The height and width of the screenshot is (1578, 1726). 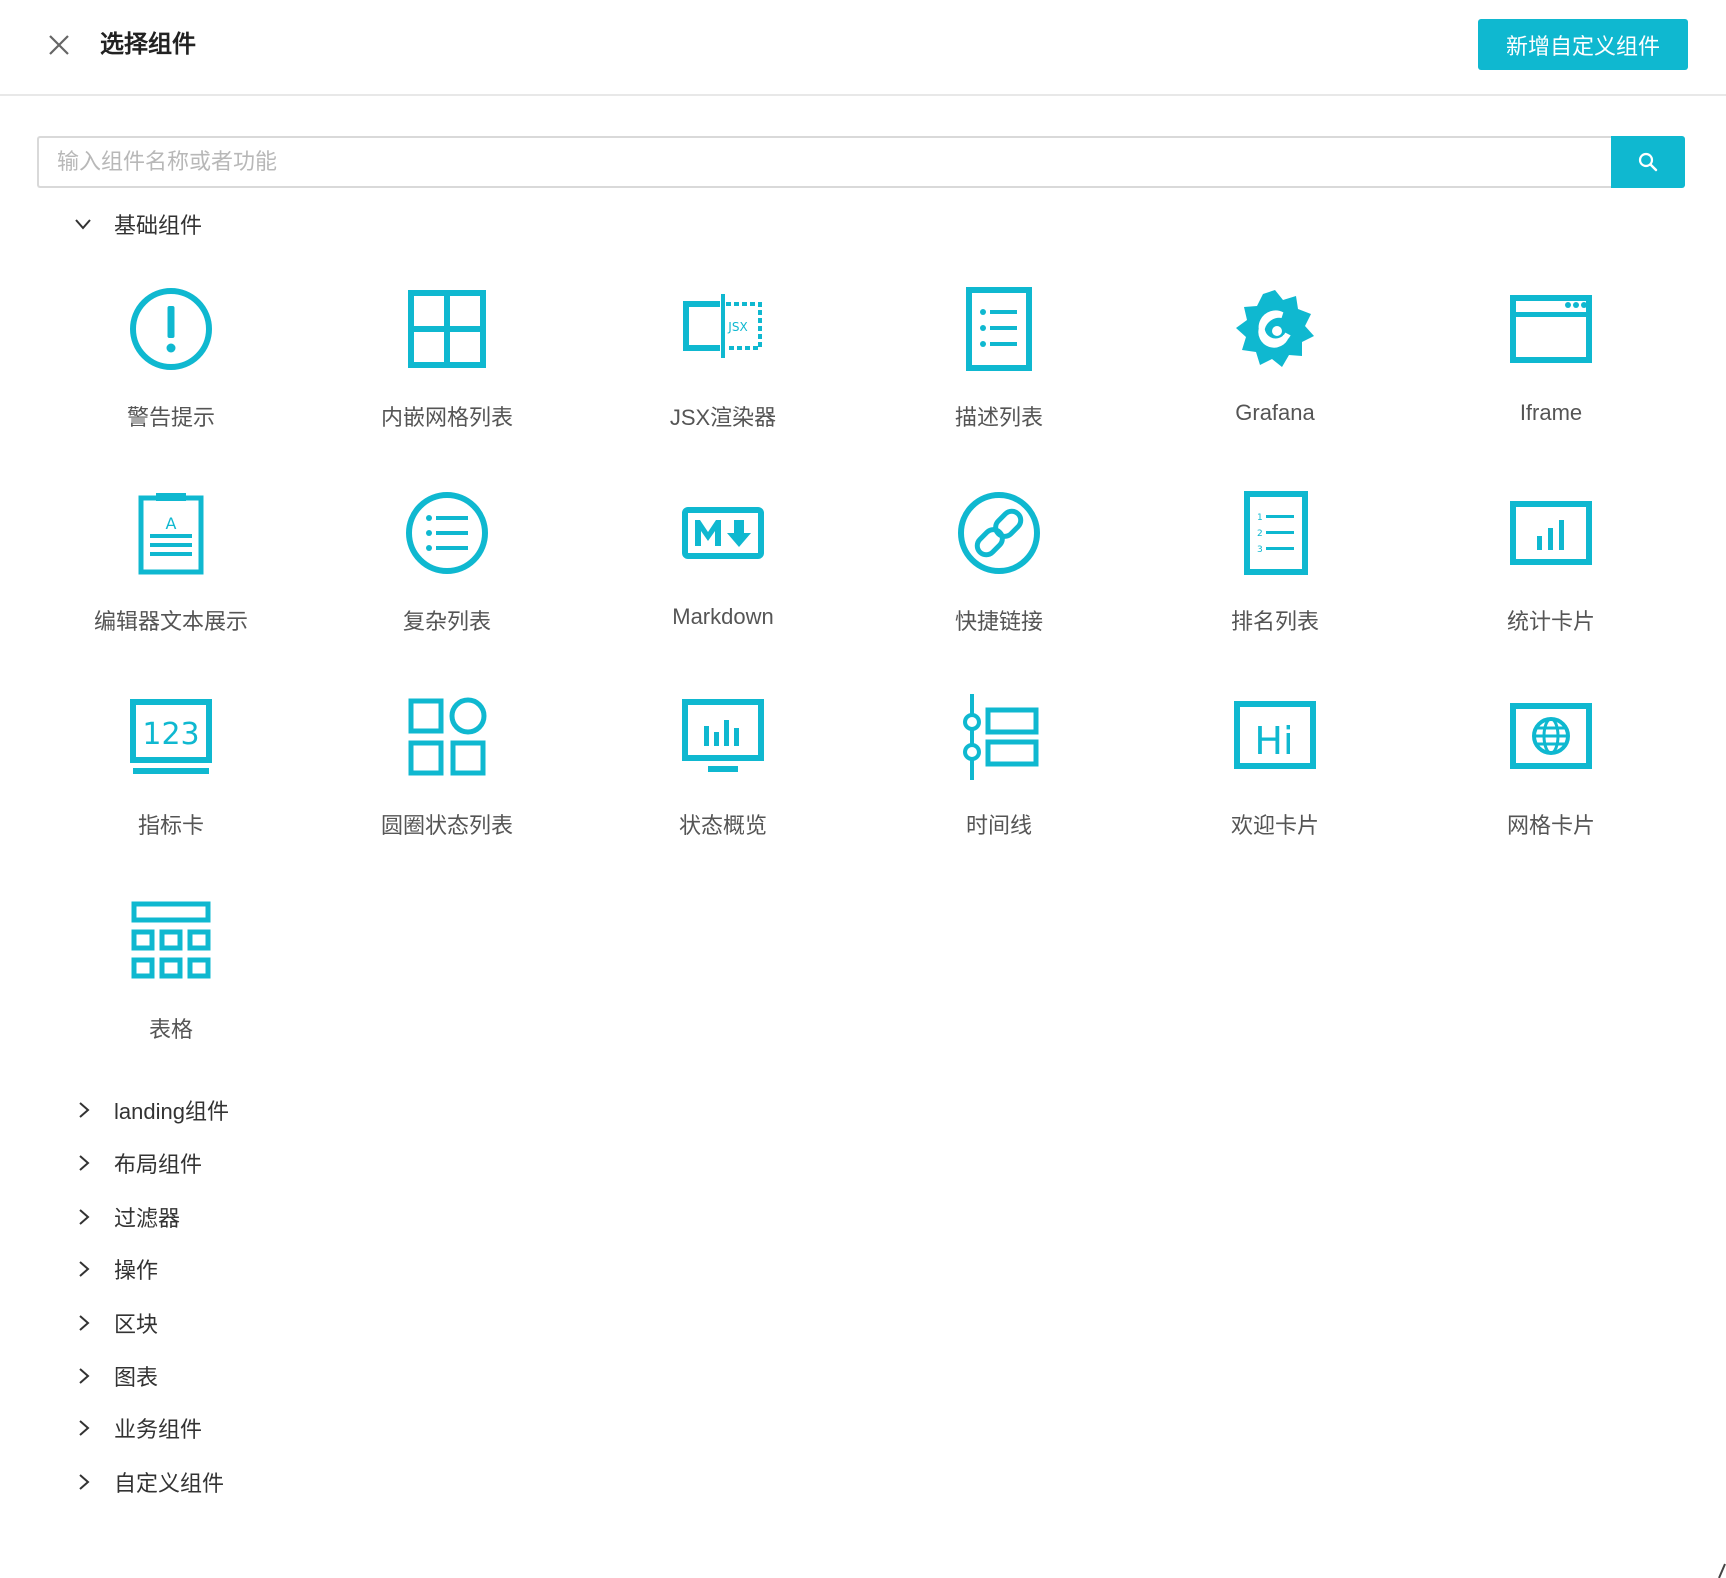 What do you see at coordinates (723, 616) in the screenshot?
I see `tile-label: Markdown` at bounding box center [723, 616].